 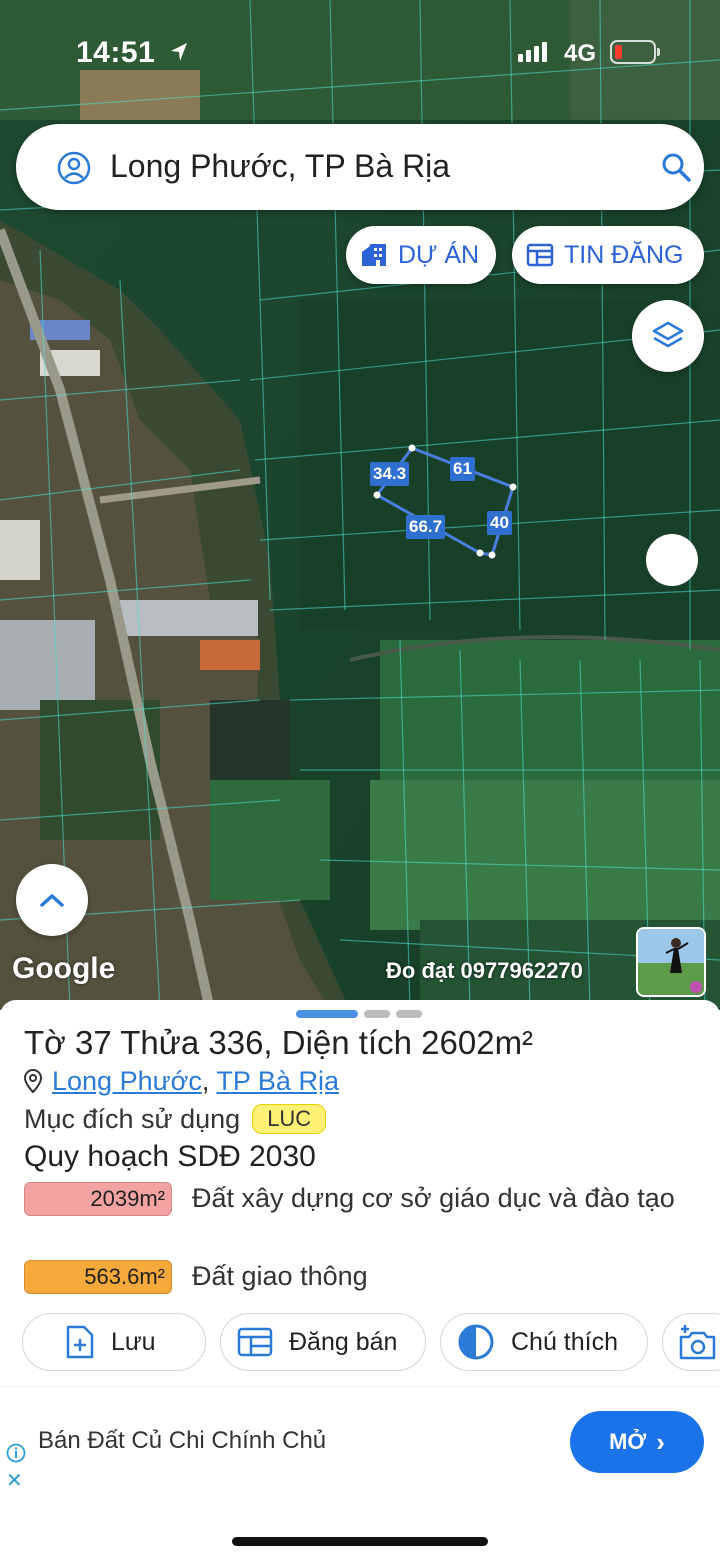 I want to click on sell-button: Đăng bán, so click(x=323, y=1342).